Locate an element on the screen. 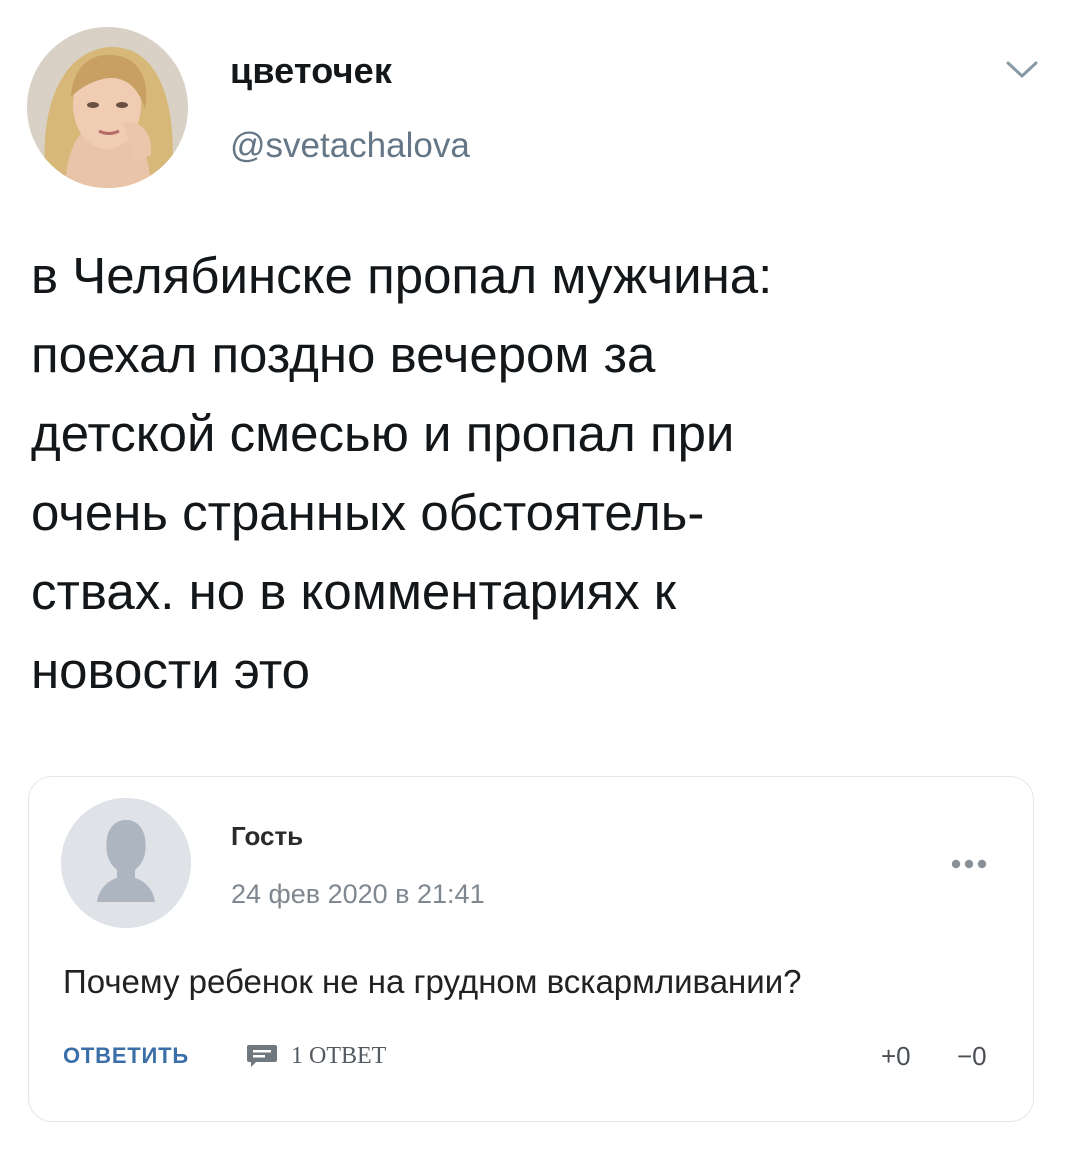 The width and height of the screenshot is (1071, 1168). upvote-button: +0 is located at coordinates (896, 1056).